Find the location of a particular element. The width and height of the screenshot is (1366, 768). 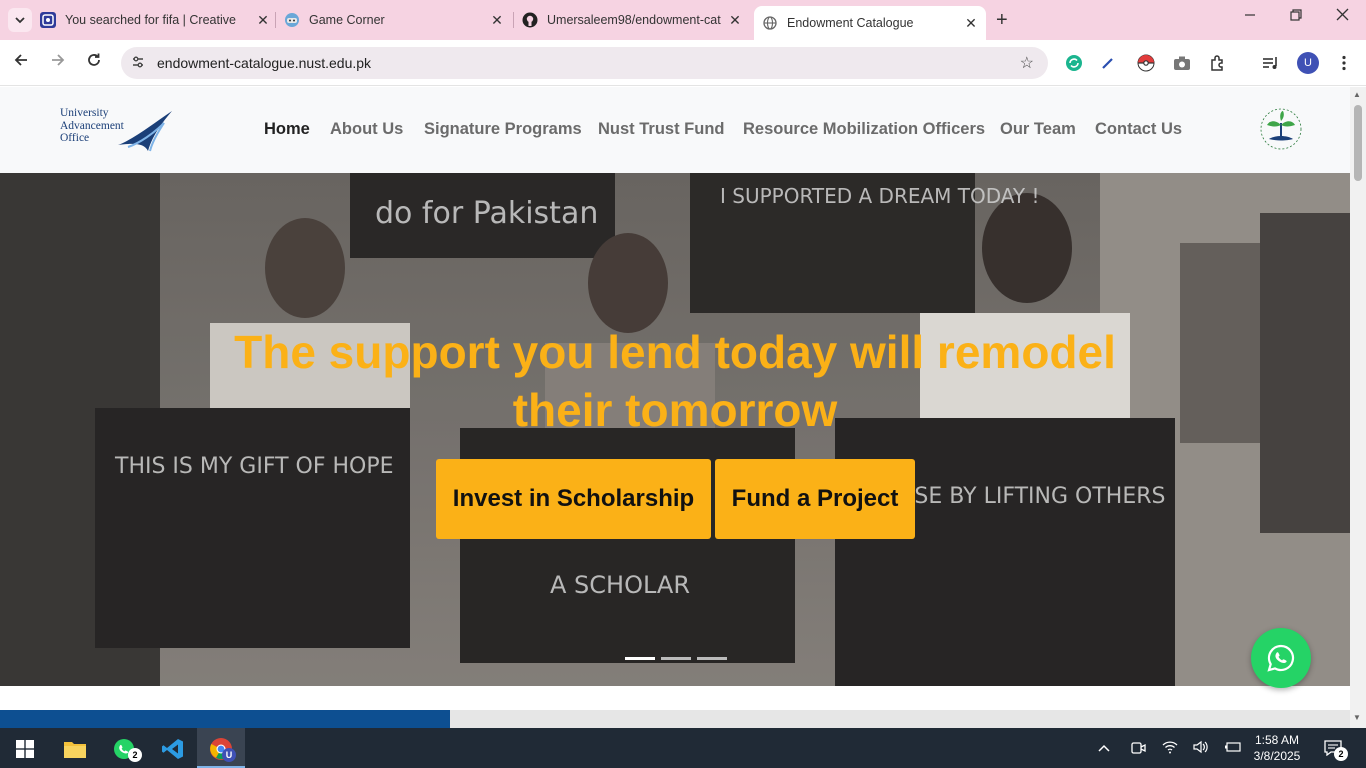

url-text: endowment-catalogue.nust.edu.pk is located at coordinates (264, 63).